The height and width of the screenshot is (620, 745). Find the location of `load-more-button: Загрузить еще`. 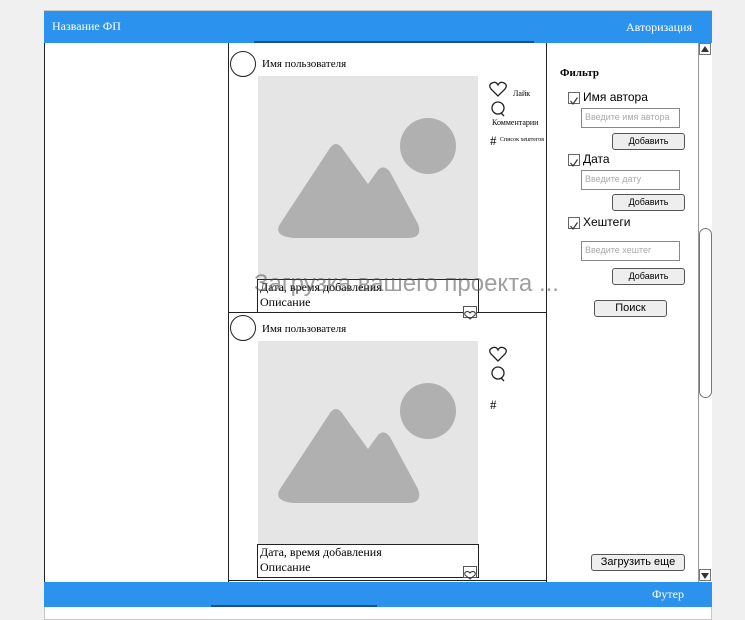

load-more-button: Загрузить еще is located at coordinates (638, 562).